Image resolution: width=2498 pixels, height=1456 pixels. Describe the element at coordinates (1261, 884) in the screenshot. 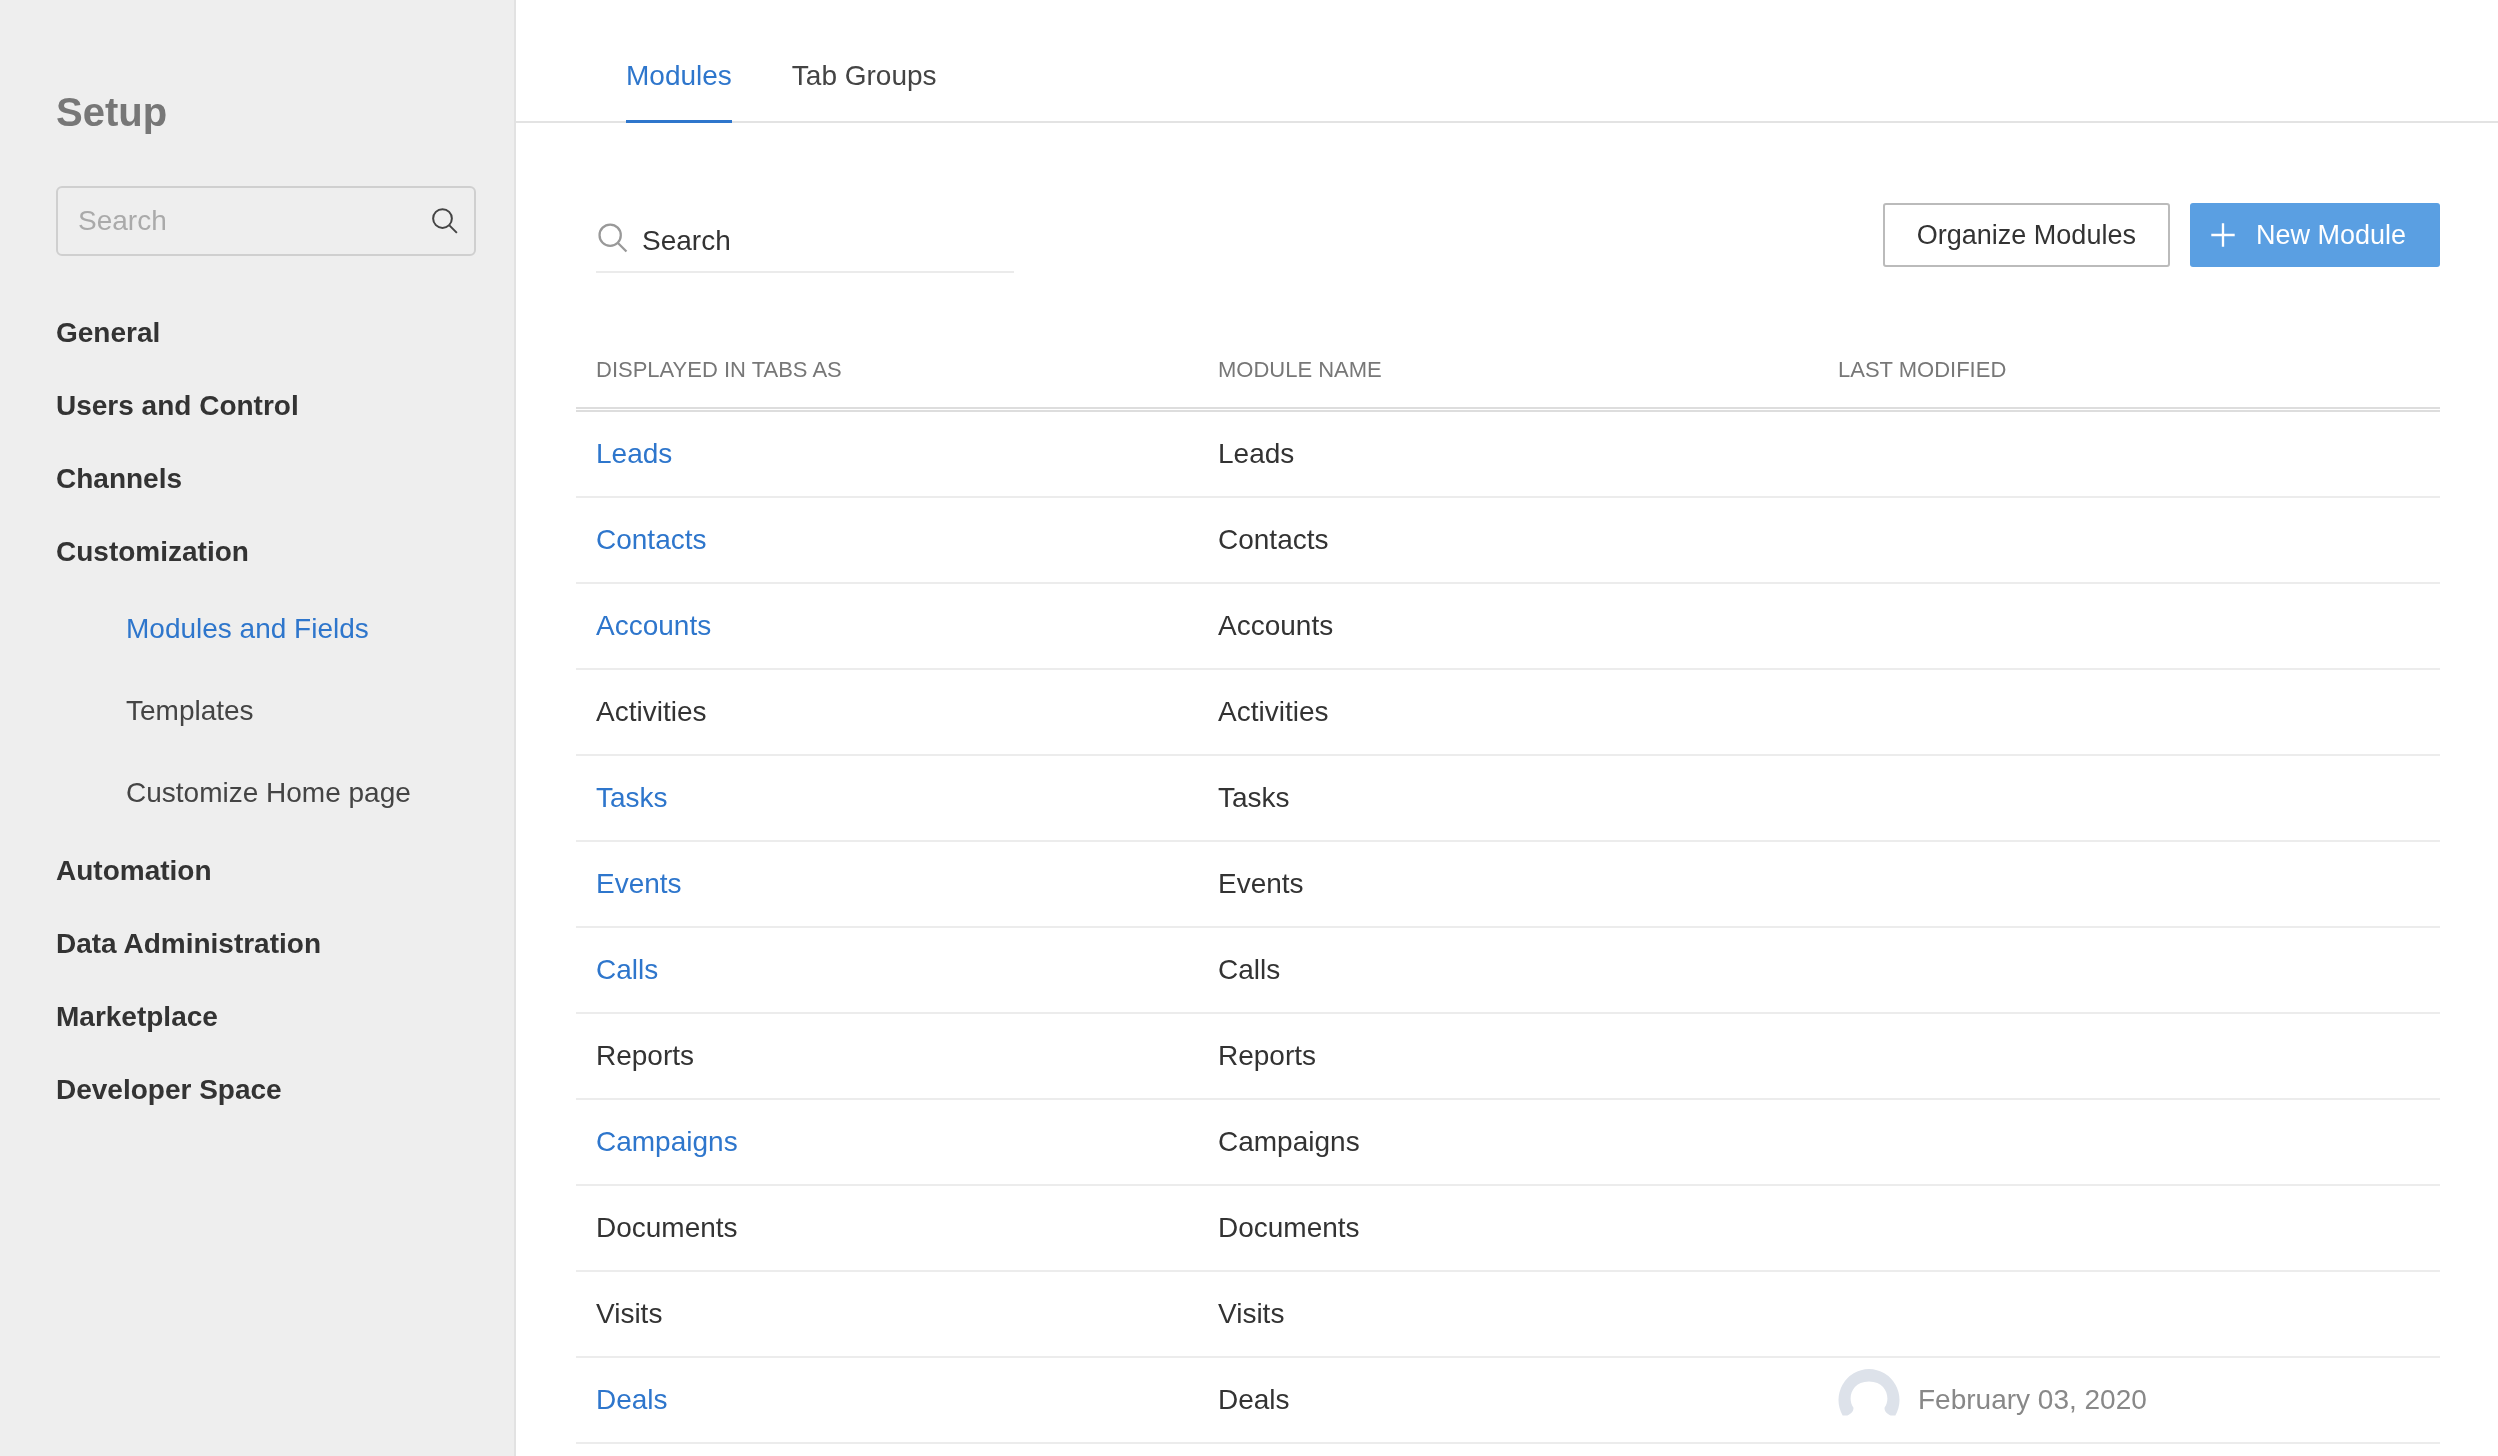

I see `table-cell: Events` at that location.